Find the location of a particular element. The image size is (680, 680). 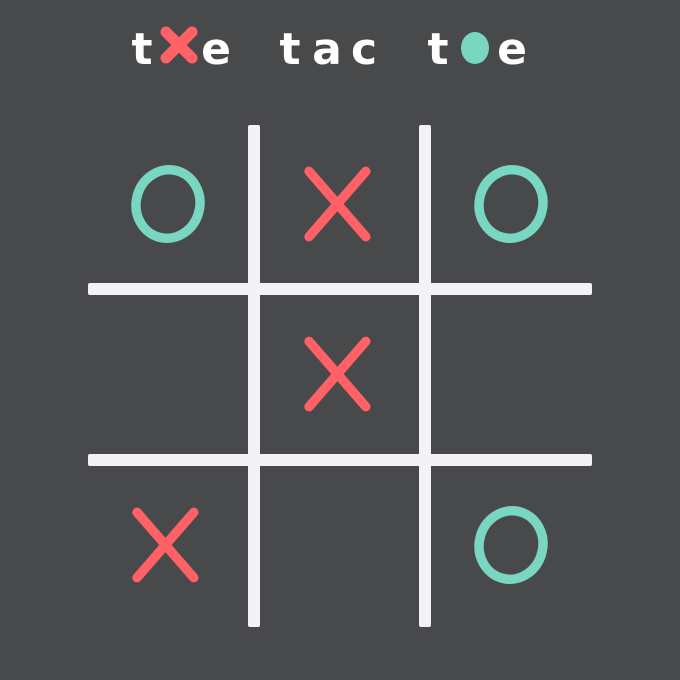

game-title: tetacte is located at coordinates (329, 49).